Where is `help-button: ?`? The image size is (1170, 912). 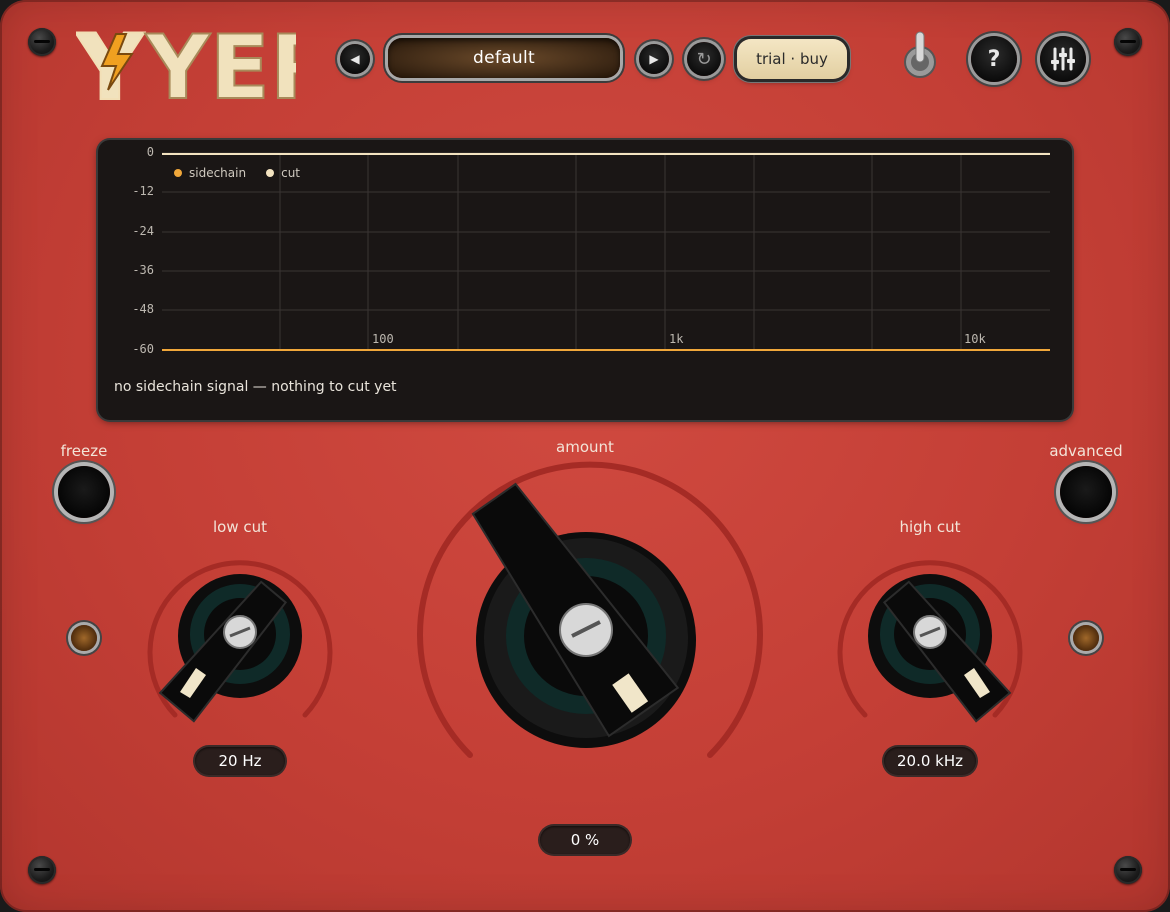
help-button: ? is located at coordinates (994, 59).